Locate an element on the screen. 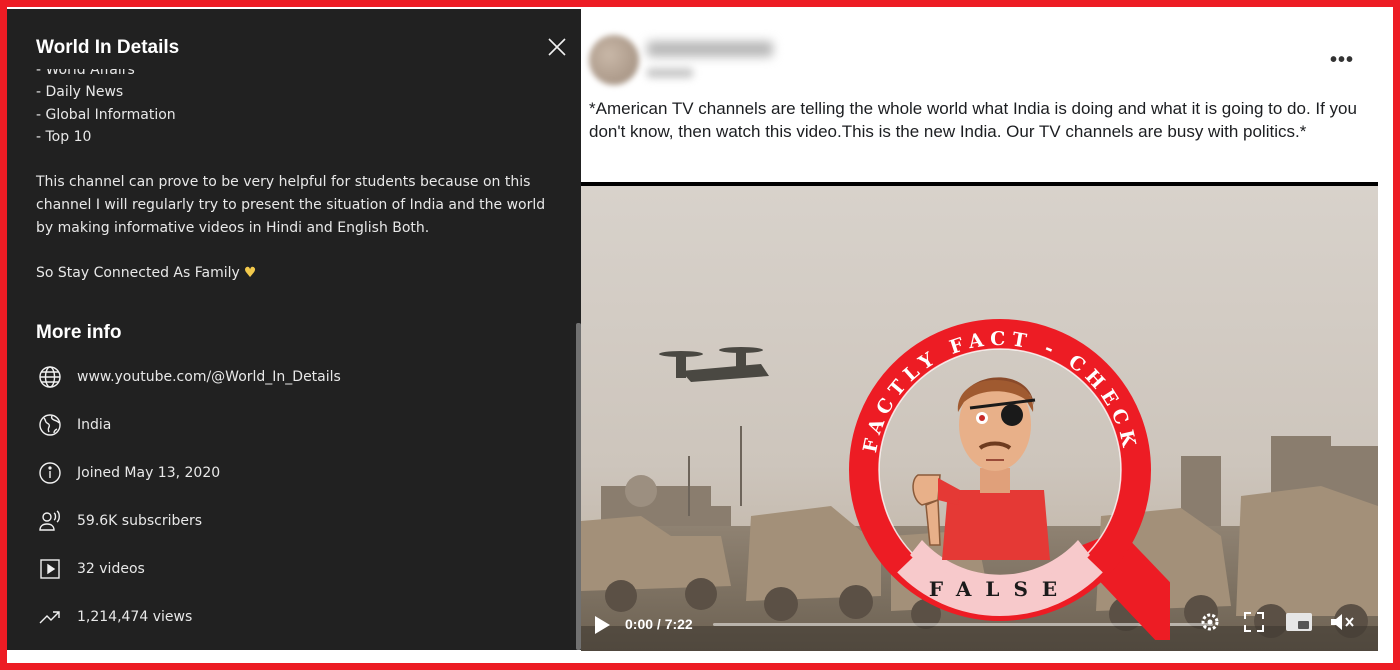 Image resolution: width=1400 pixels, height=670 pixels. subscribers-count-text: 59.6K subscribers is located at coordinates (140, 521).